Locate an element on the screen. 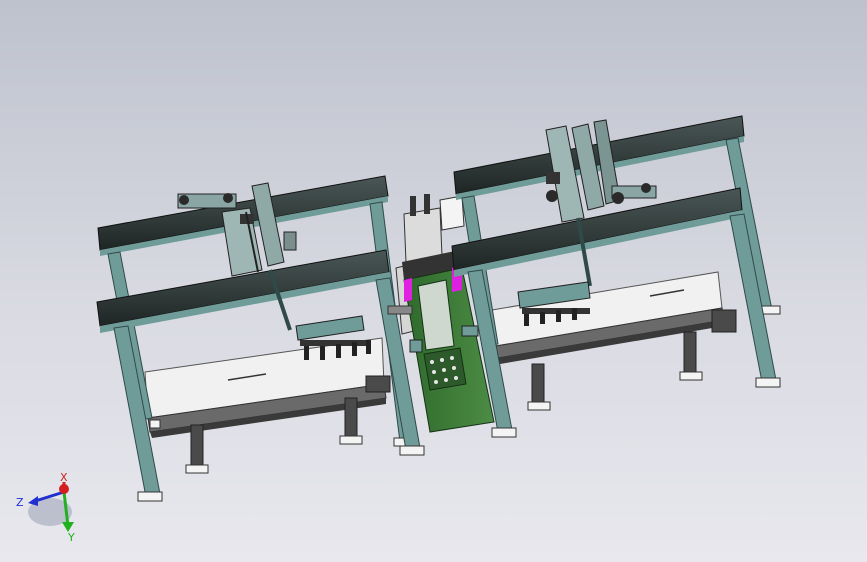  triad-z-label: Z is located at coordinates (20, 502).